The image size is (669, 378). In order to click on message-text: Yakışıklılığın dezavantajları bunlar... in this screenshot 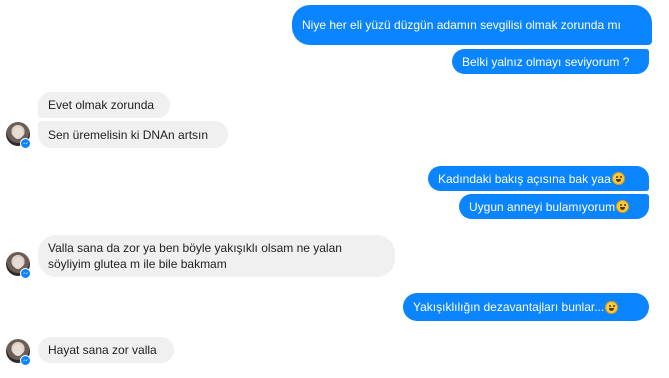, I will do `click(509, 307)`.